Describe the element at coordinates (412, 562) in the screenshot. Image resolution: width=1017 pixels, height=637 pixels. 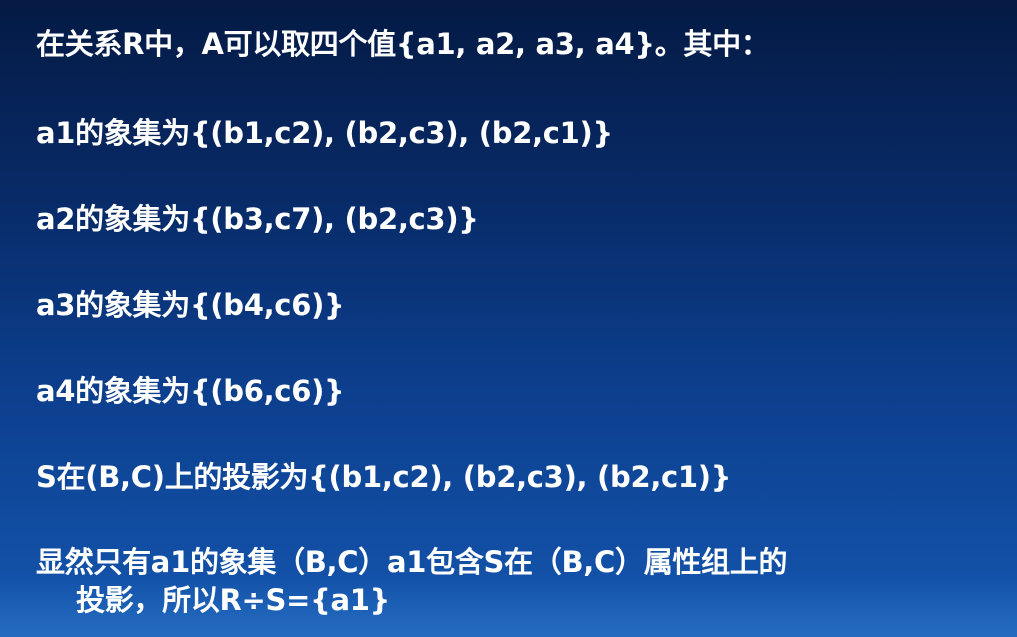
I see `conclusion-line: 显然只有a1的象集（B,C）a1包含S在（B,C）属性组上的` at that location.